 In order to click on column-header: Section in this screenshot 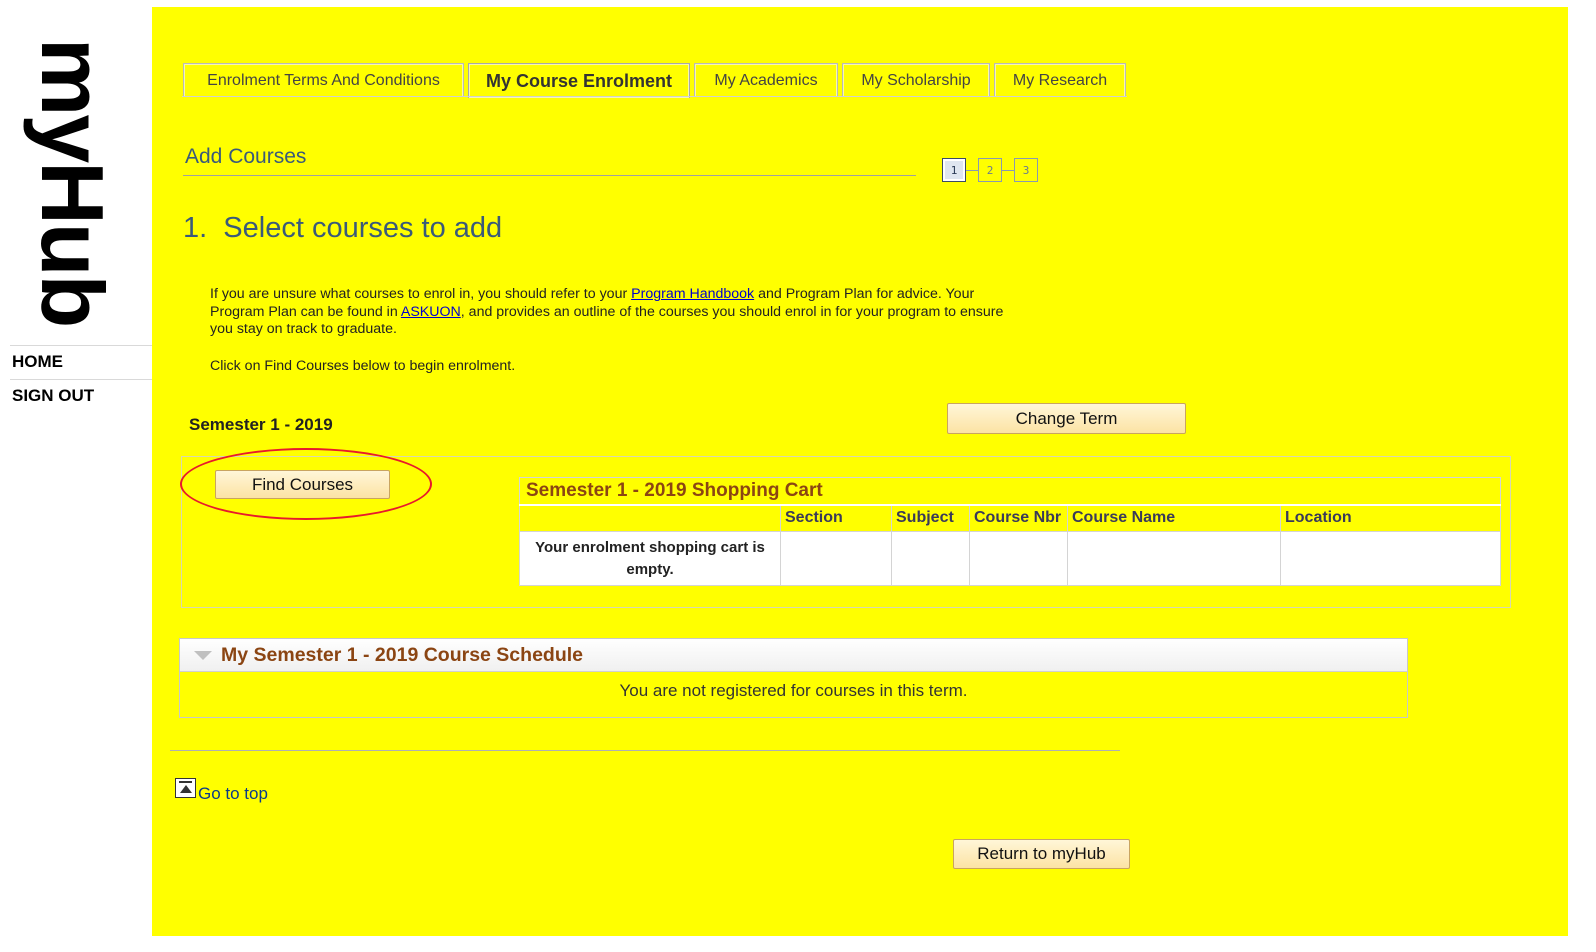, I will do `click(836, 518)`.